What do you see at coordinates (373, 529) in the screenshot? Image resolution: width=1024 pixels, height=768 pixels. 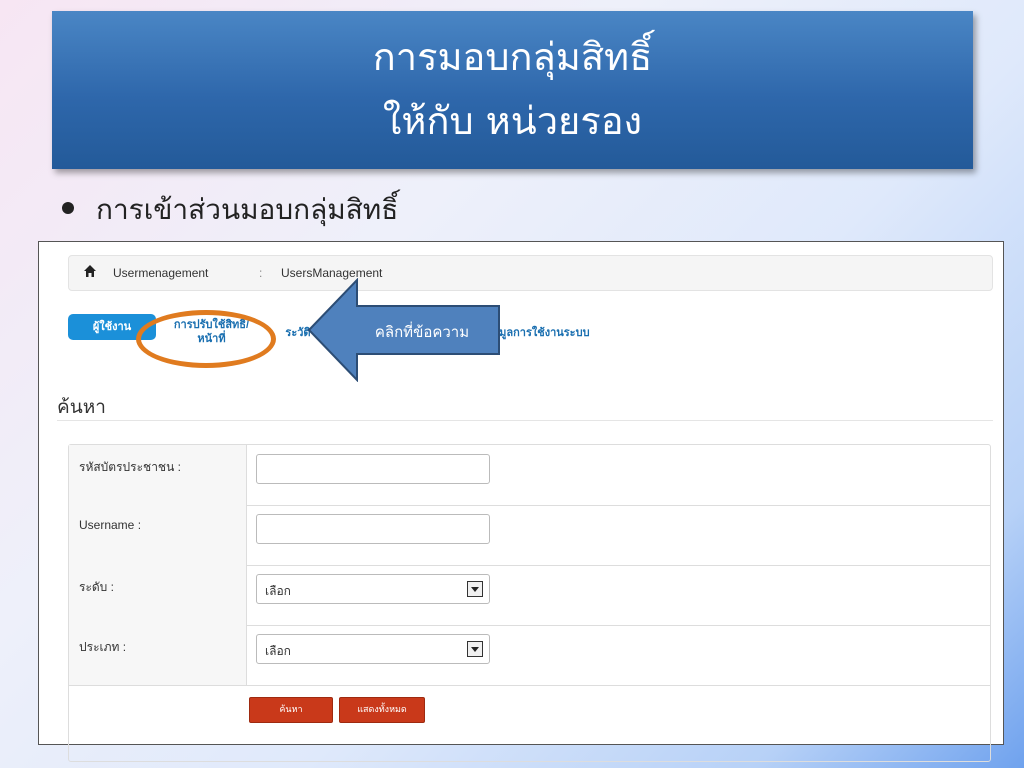 I see `username-input` at bounding box center [373, 529].